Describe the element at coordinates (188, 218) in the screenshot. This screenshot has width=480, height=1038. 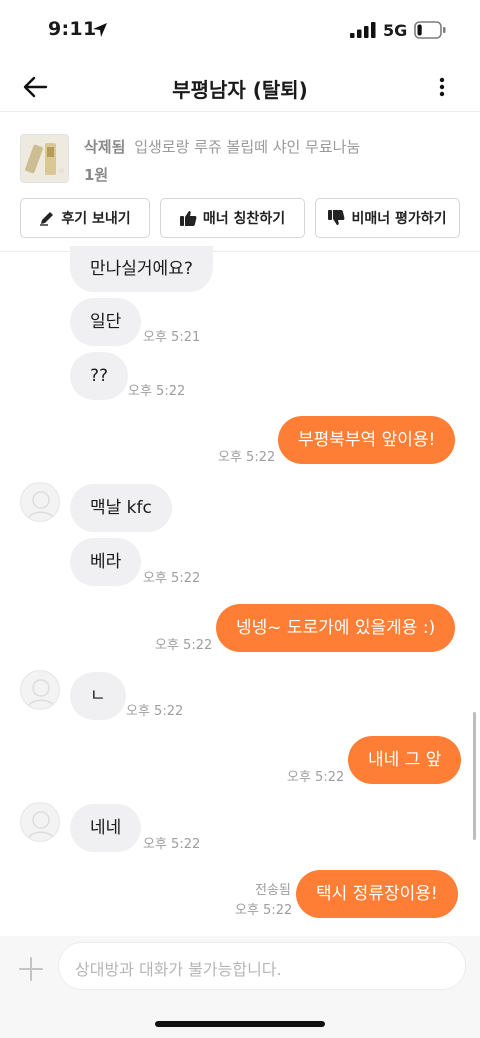
I see `thumbs-up-icon` at that location.